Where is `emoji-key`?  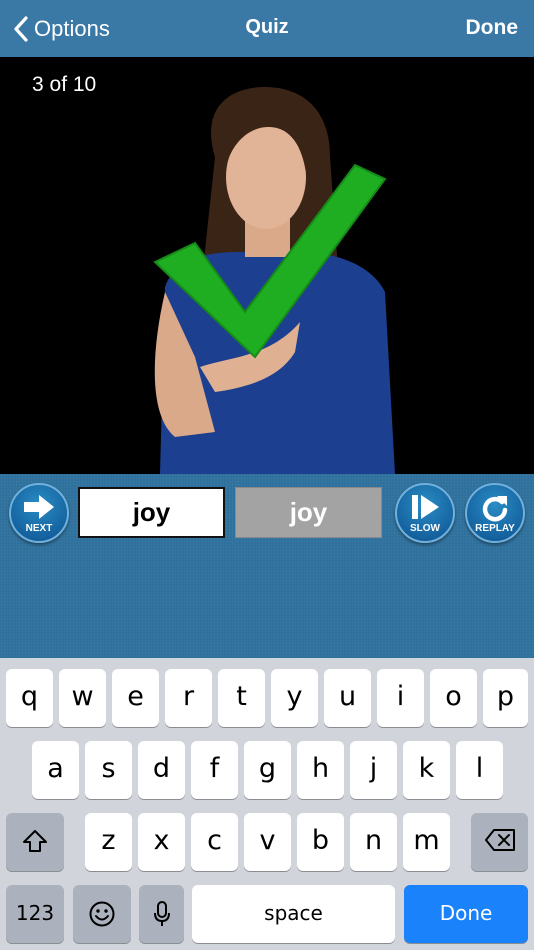
emoji-key is located at coordinates (102, 914).